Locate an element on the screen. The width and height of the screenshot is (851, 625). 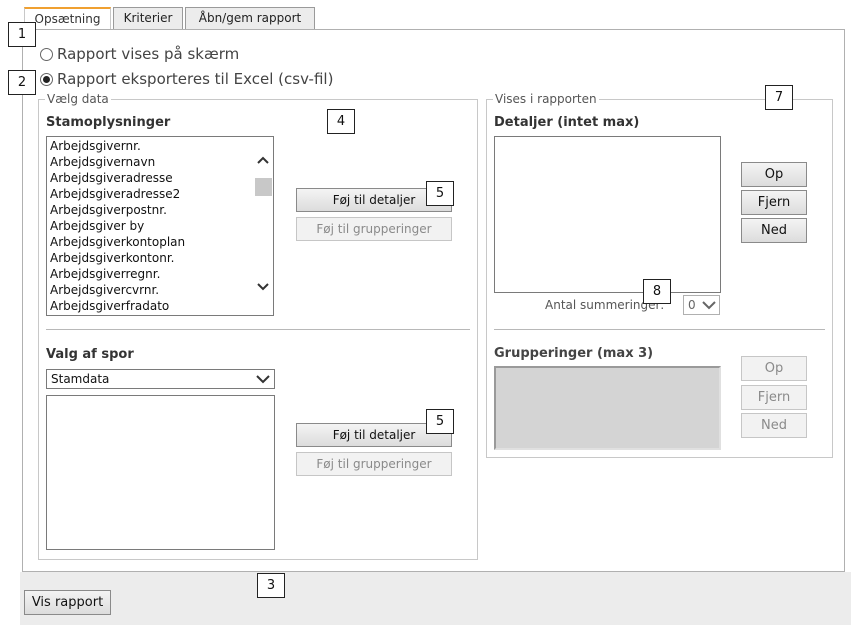
antal-summeringer-select: 0 is located at coordinates (701, 305).